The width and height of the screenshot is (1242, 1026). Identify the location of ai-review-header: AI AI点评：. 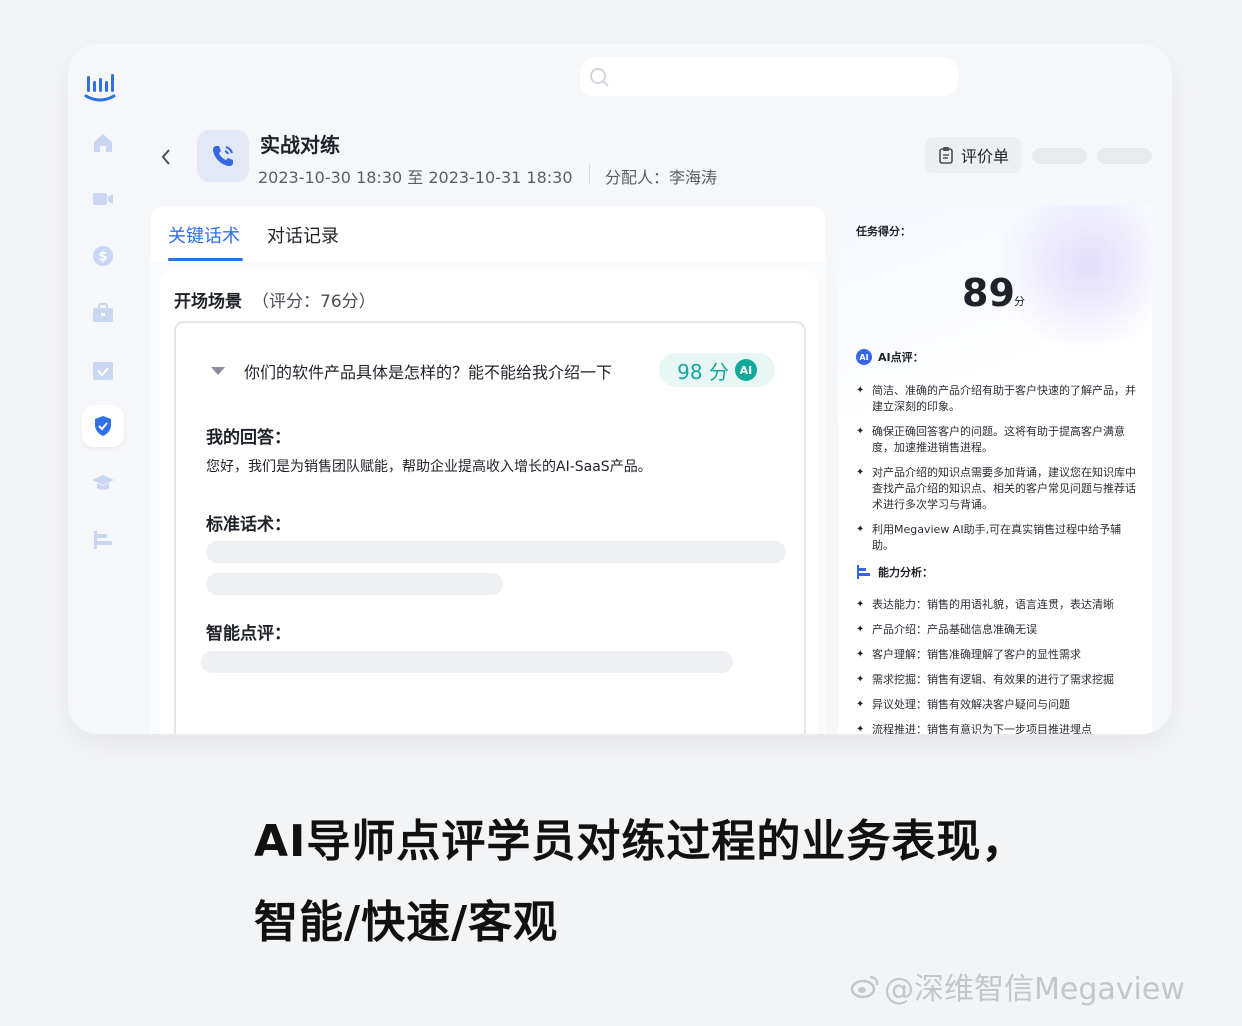
(890, 357).